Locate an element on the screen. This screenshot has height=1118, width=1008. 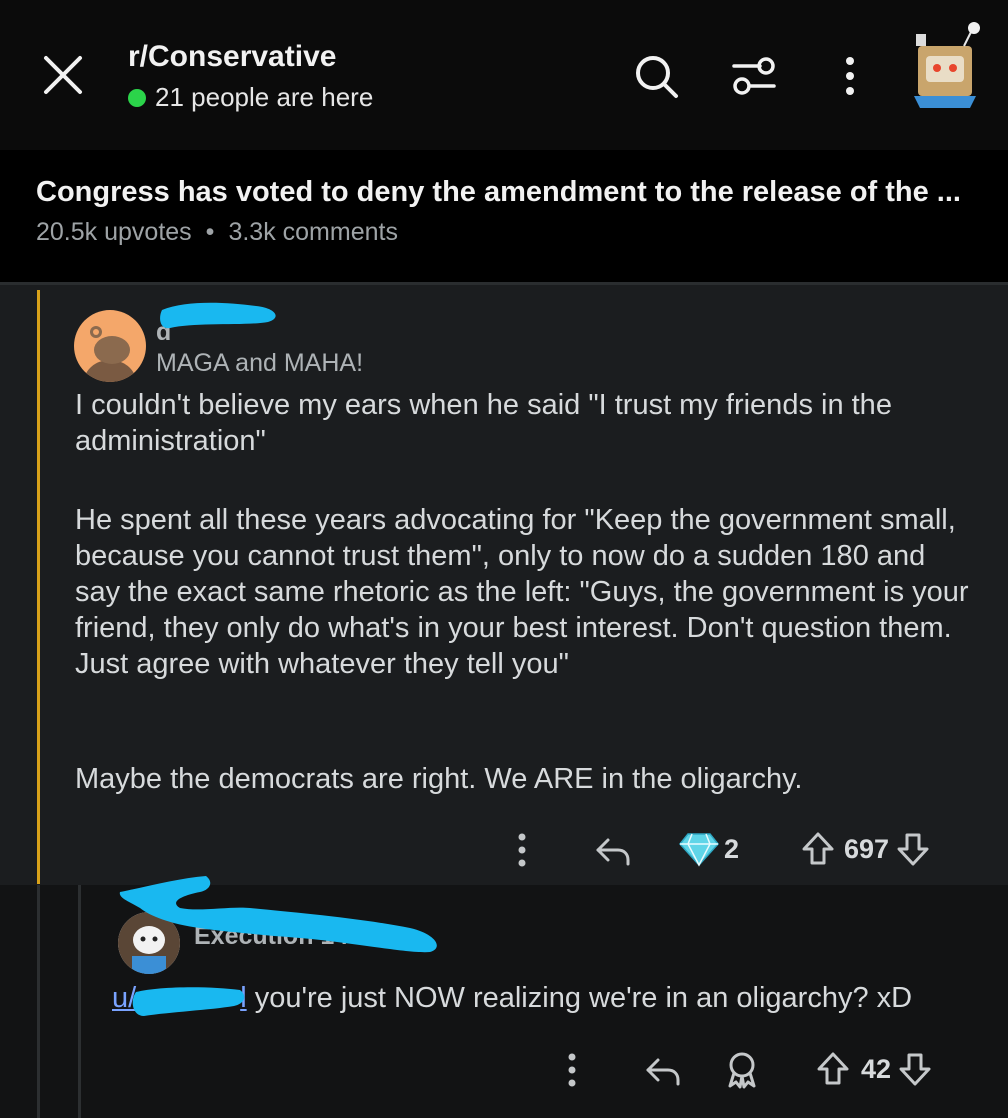
vote-controls: 42 is located at coordinates (874, 1069).